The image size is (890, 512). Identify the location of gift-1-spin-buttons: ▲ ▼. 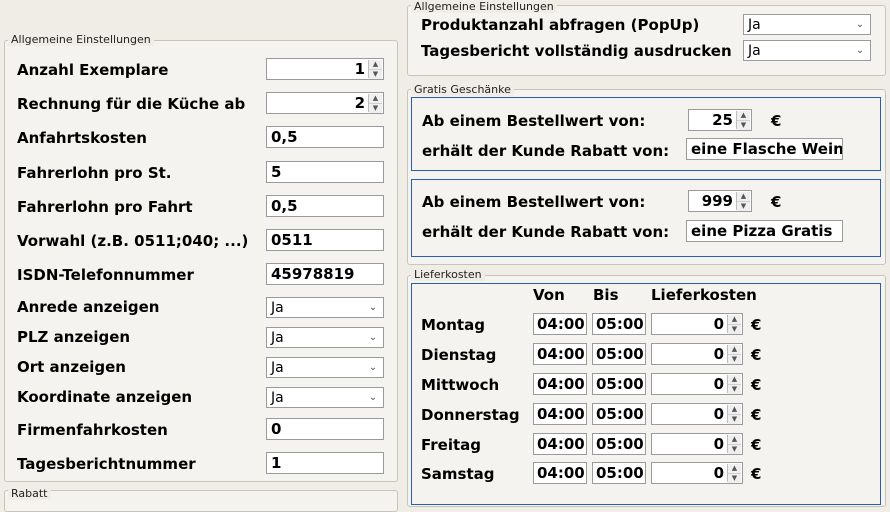
(743, 120).